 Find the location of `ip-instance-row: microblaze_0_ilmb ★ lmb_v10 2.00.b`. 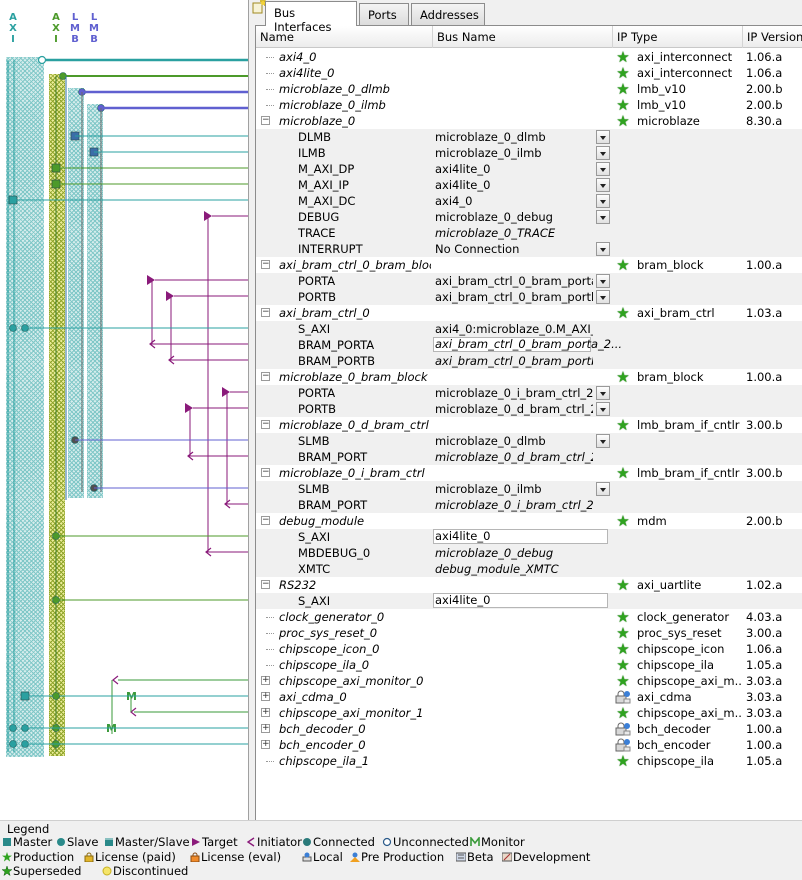

ip-instance-row: microblaze_0_ilmb ★ lmb_v10 2.00.b is located at coordinates (529, 105).